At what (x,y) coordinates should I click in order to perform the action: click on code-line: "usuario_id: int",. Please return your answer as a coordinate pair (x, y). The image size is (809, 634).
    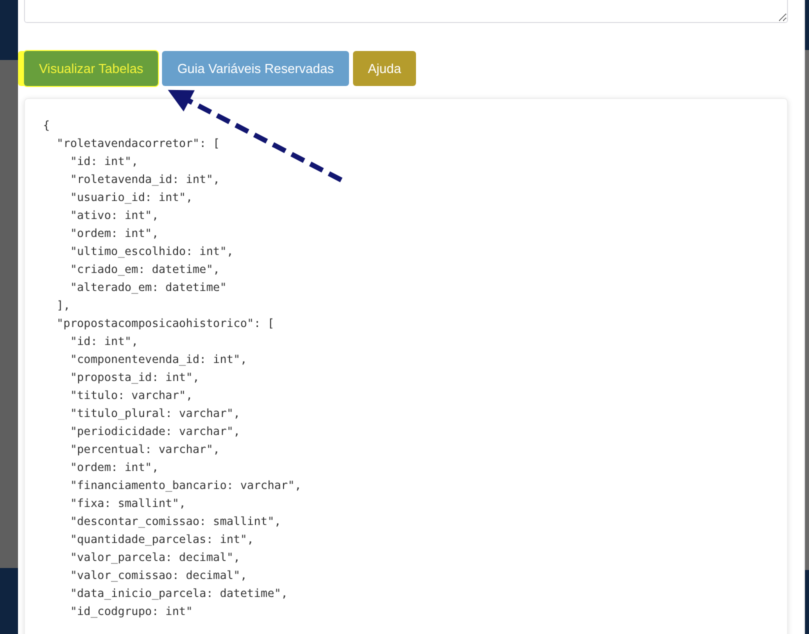
    Looking at the image, I should click on (131, 198).